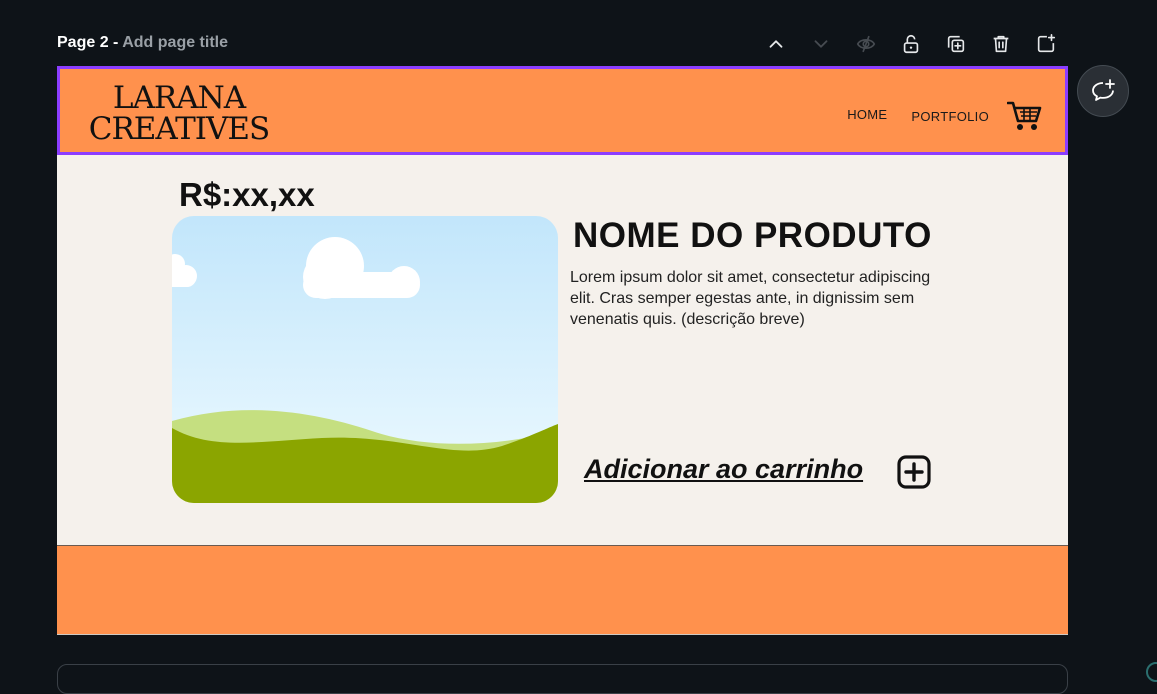  I want to click on lock-icon, so click(910, 44).